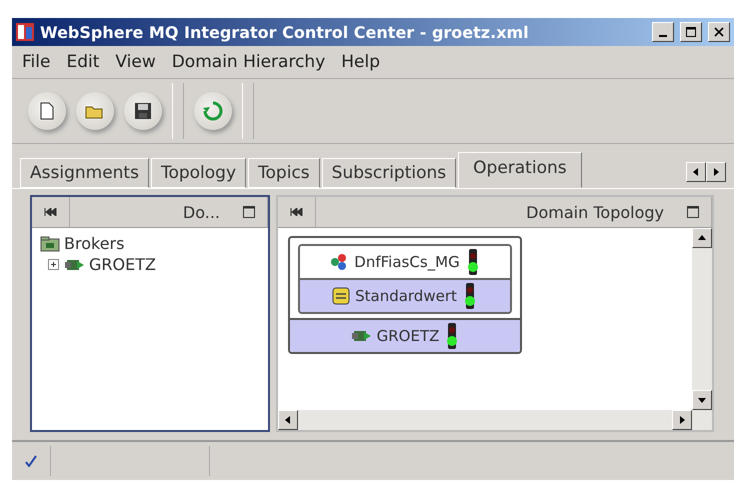  What do you see at coordinates (50, 244) in the screenshot?
I see `folder-icon` at bounding box center [50, 244].